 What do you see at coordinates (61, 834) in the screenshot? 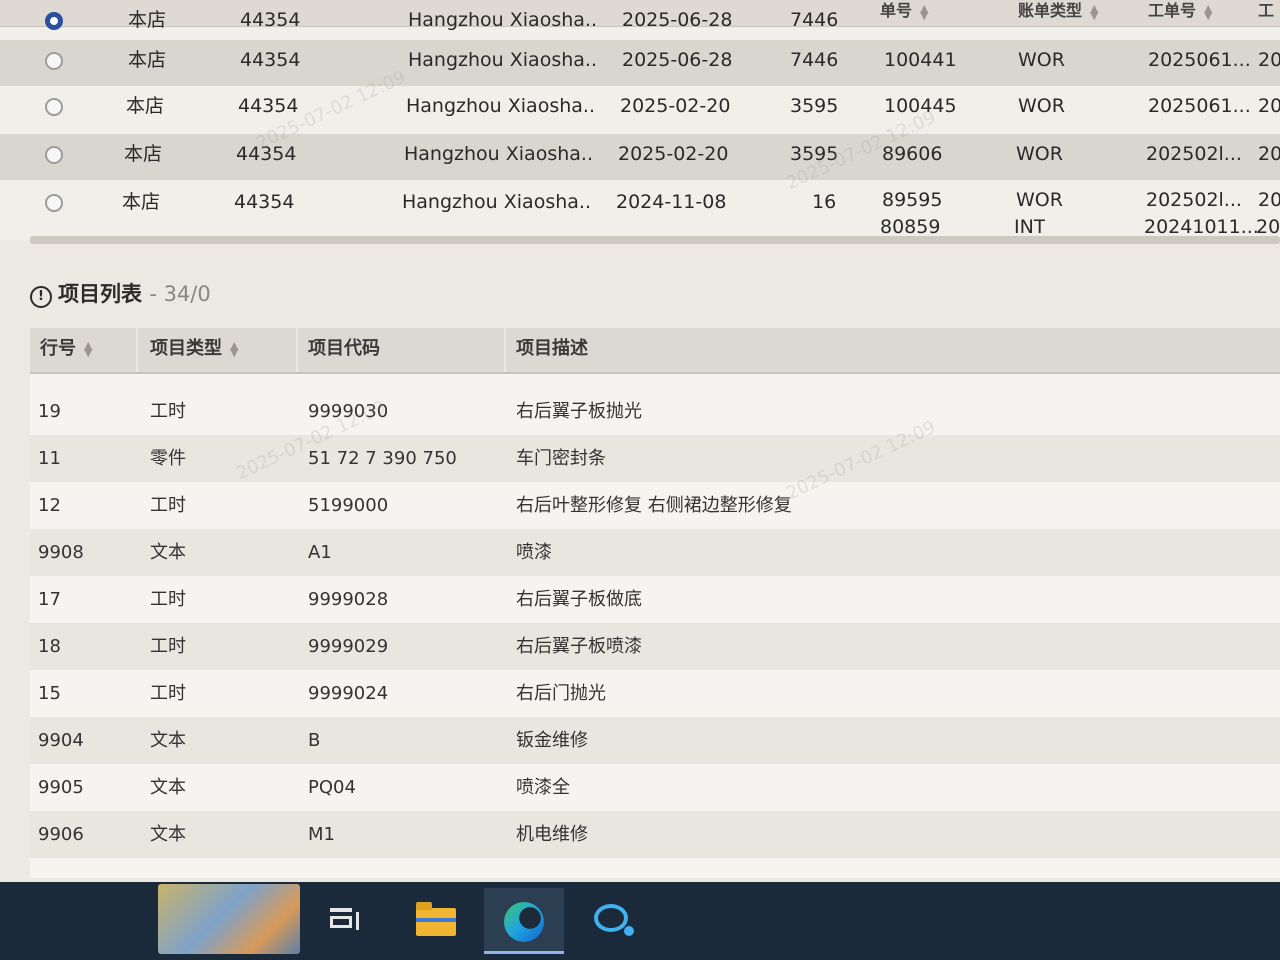
I see `line-no-cell: 9906` at bounding box center [61, 834].